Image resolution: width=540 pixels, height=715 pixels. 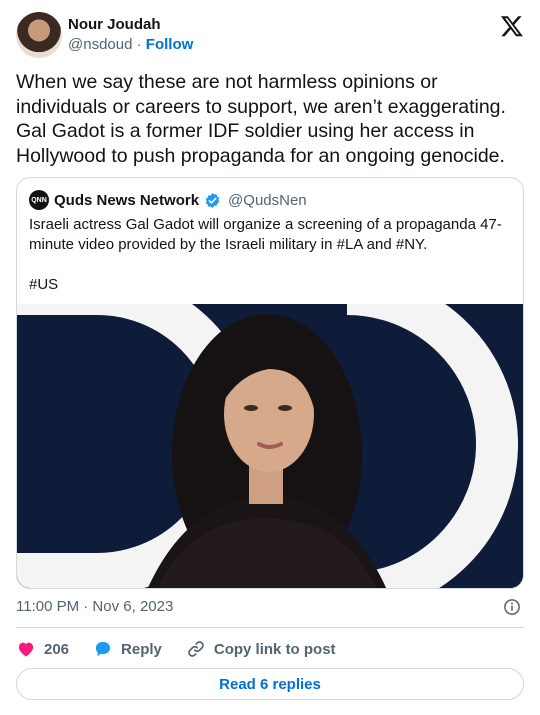 What do you see at coordinates (94, 606) in the screenshot?
I see `tweet-timestamp: 11:00 PM · Nov 6, 2023` at bounding box center [94, 606].